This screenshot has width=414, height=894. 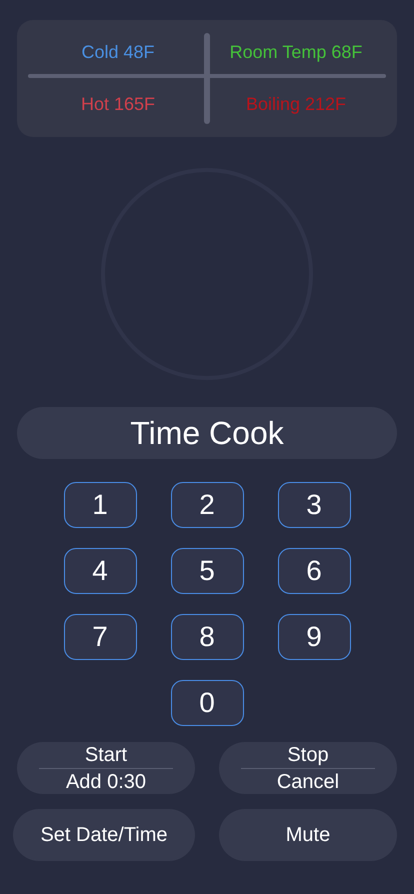 I want to click on keypad-key: 4, so click(x=100, y=571).